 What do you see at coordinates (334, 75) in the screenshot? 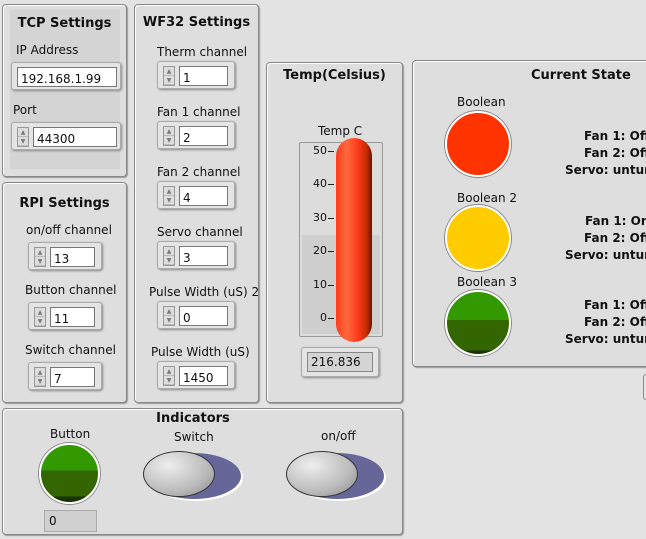
I see `temp-title: Temp(Celsius)` at bounding box center [334, 75].